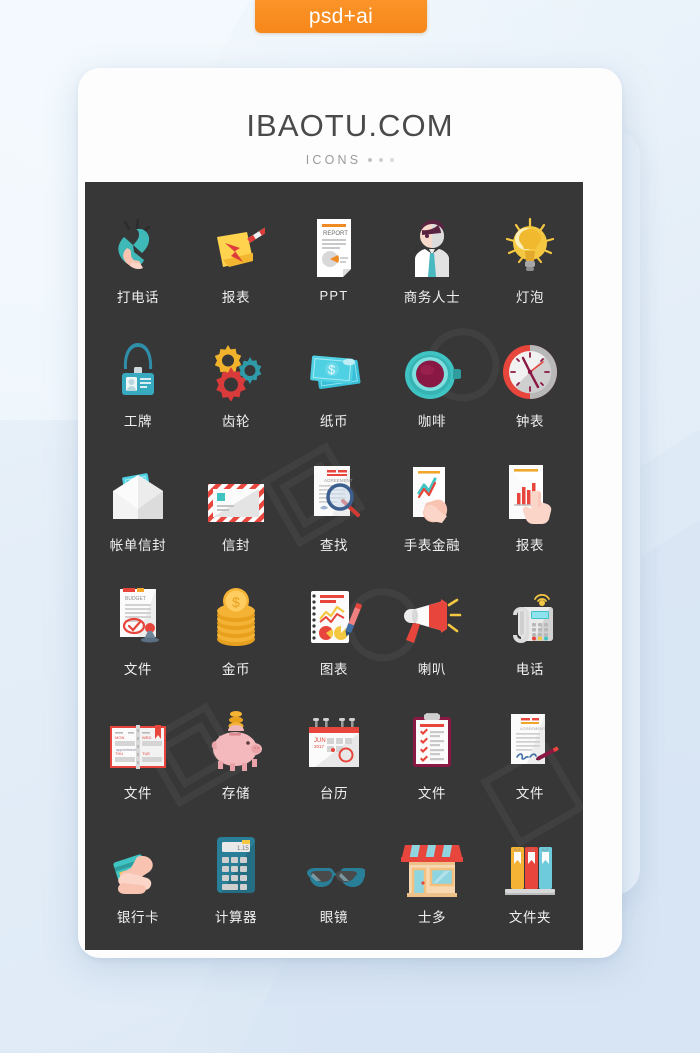  I want to click on icon-cell: 图表, so click(334, 630).